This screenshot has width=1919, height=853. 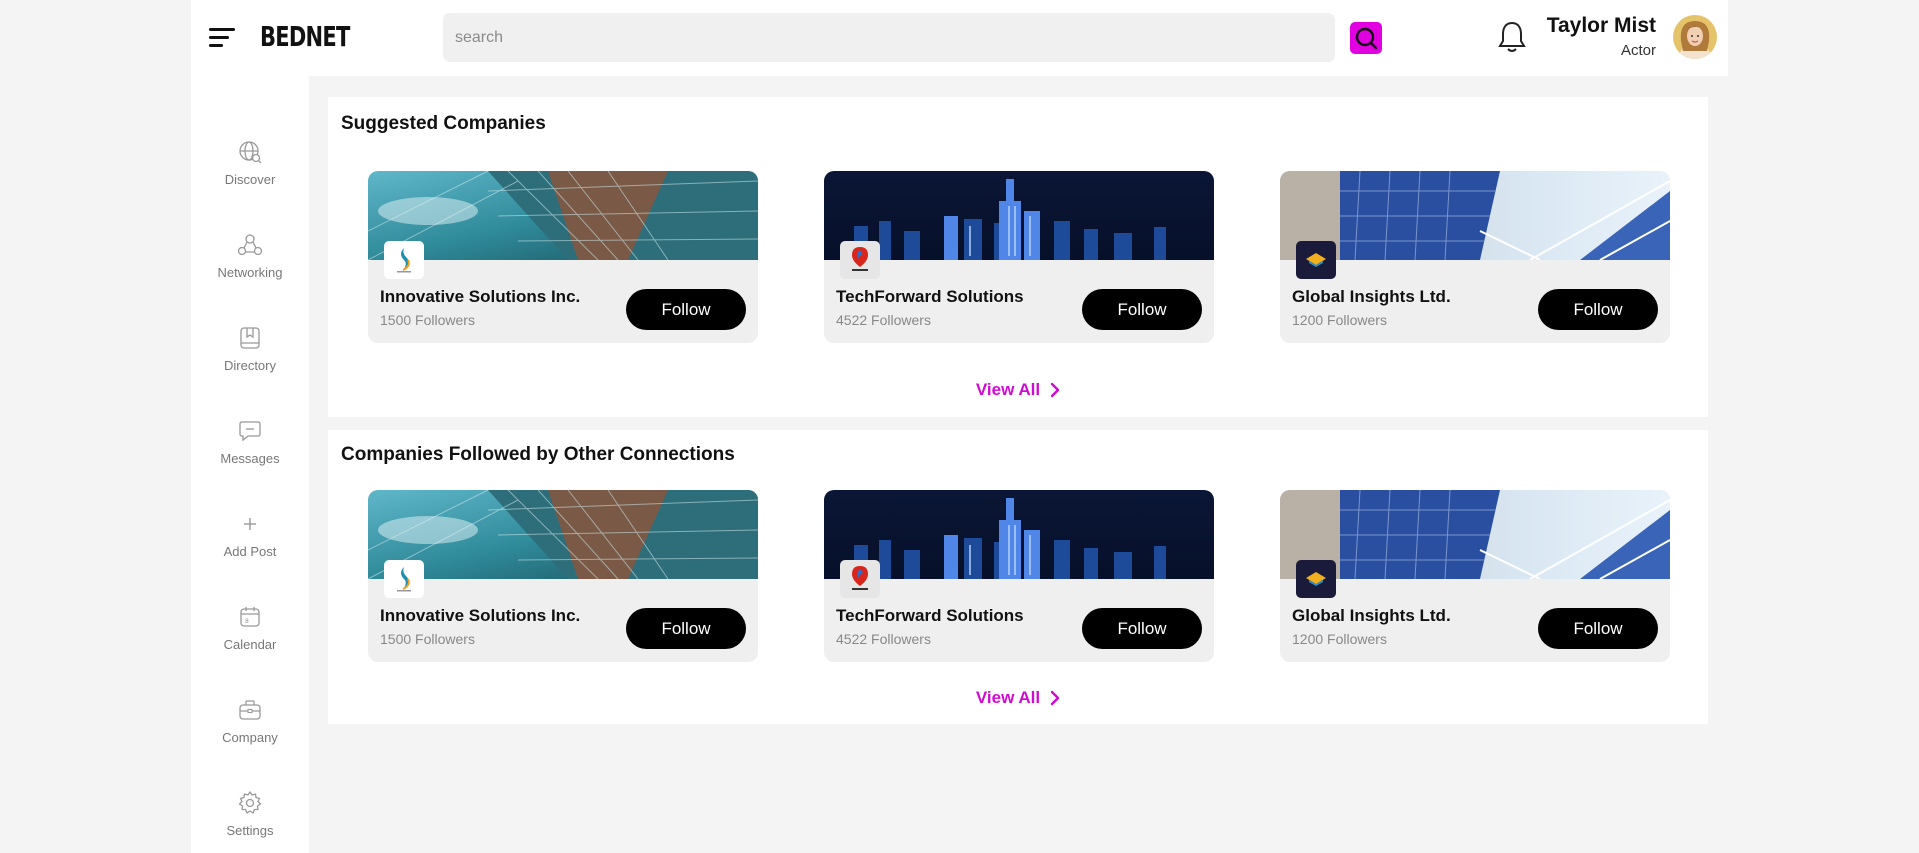 What do you see at coordinates (250, 458) in the screenshot?
I see `sidebar-item-label: Messages` at bounding box center [250, 458].